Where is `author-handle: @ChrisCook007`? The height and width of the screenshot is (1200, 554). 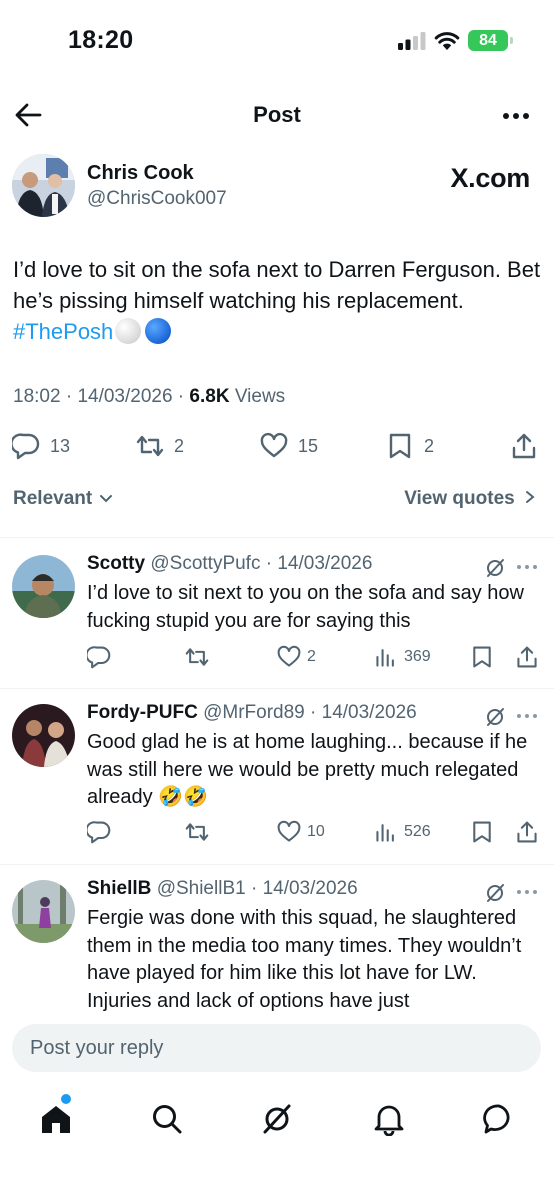 author-handle: @ChrisCook007 is located at coordinates (157, 199).